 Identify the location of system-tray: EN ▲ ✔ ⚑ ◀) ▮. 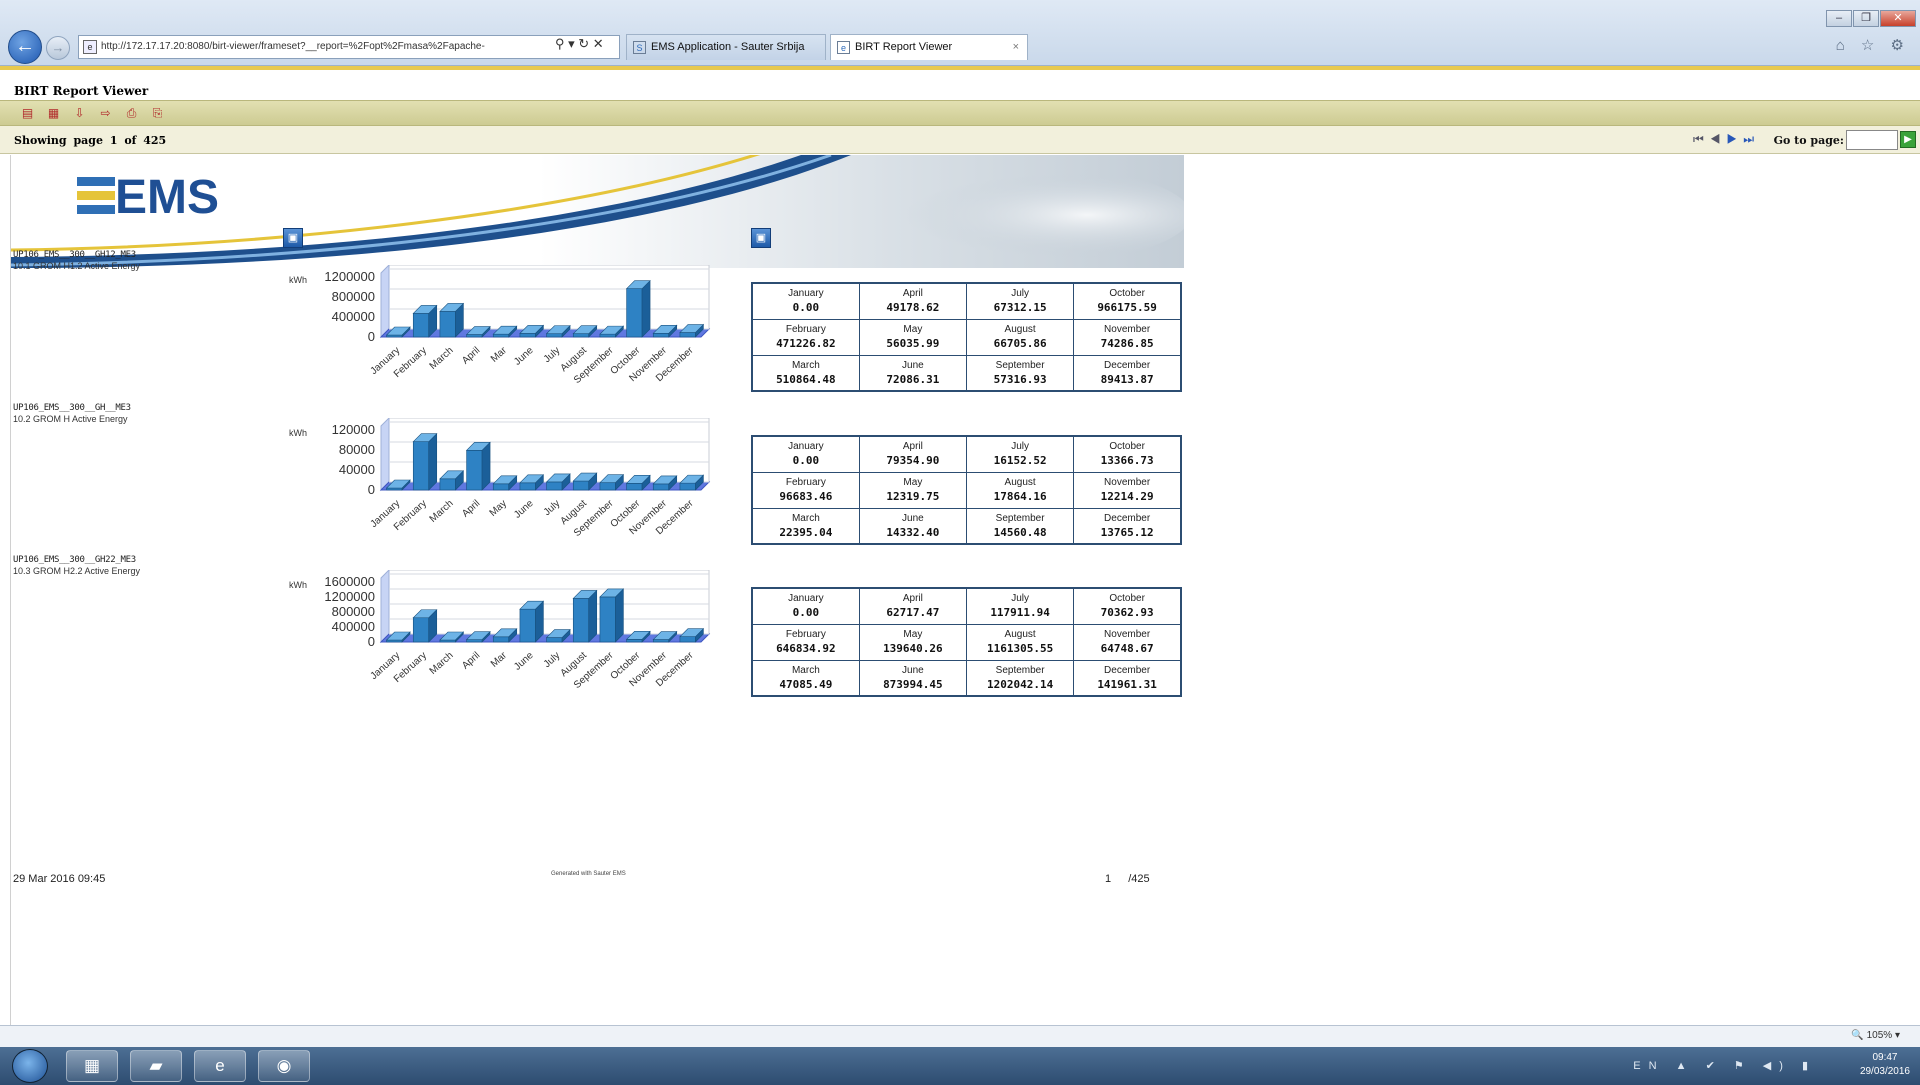
(1724, 1065).